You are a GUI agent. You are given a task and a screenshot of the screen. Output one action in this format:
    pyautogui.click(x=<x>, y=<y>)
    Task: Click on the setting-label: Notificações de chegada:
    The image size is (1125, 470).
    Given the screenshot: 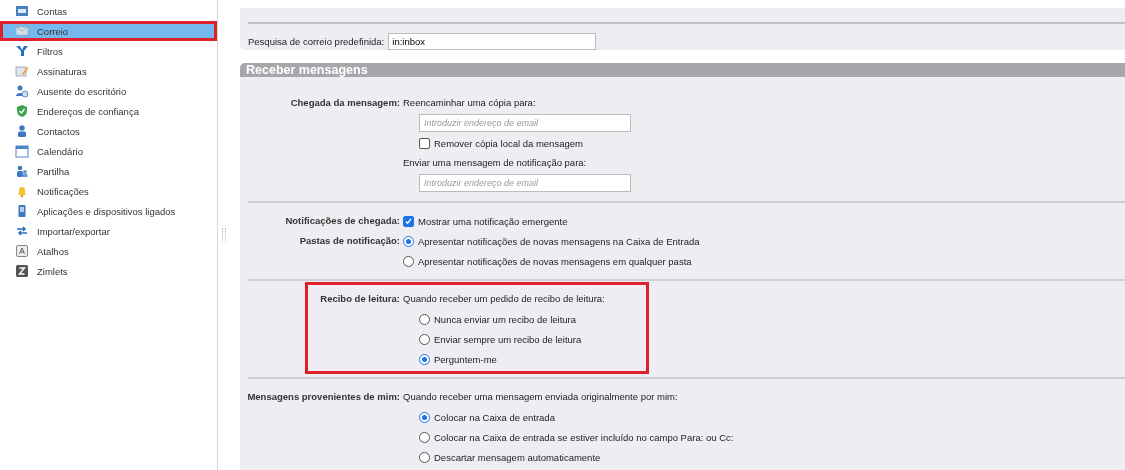 What is the action you would take?
    pyautogui.click(x=342, y=221)
    